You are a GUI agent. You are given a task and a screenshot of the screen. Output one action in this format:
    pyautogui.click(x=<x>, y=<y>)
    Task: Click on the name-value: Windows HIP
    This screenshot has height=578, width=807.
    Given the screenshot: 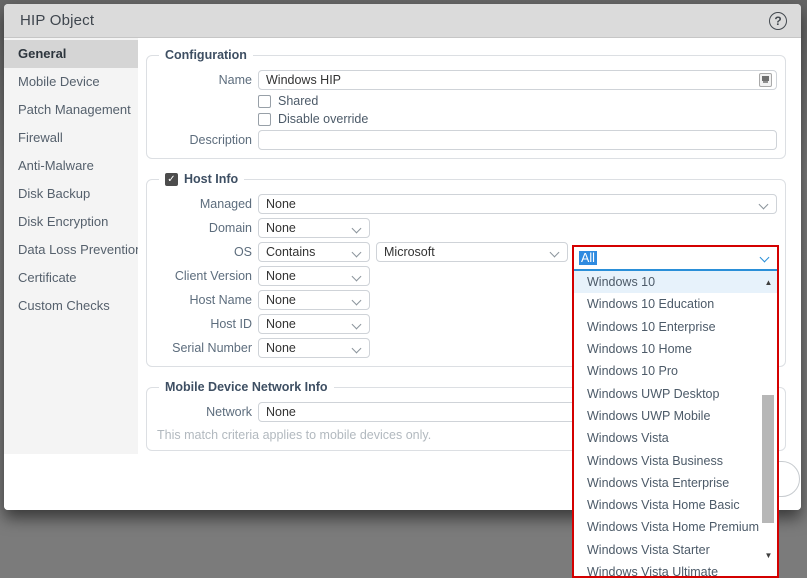 What is the action you would take?
    pyautogui.click(x=304, y=80)
    